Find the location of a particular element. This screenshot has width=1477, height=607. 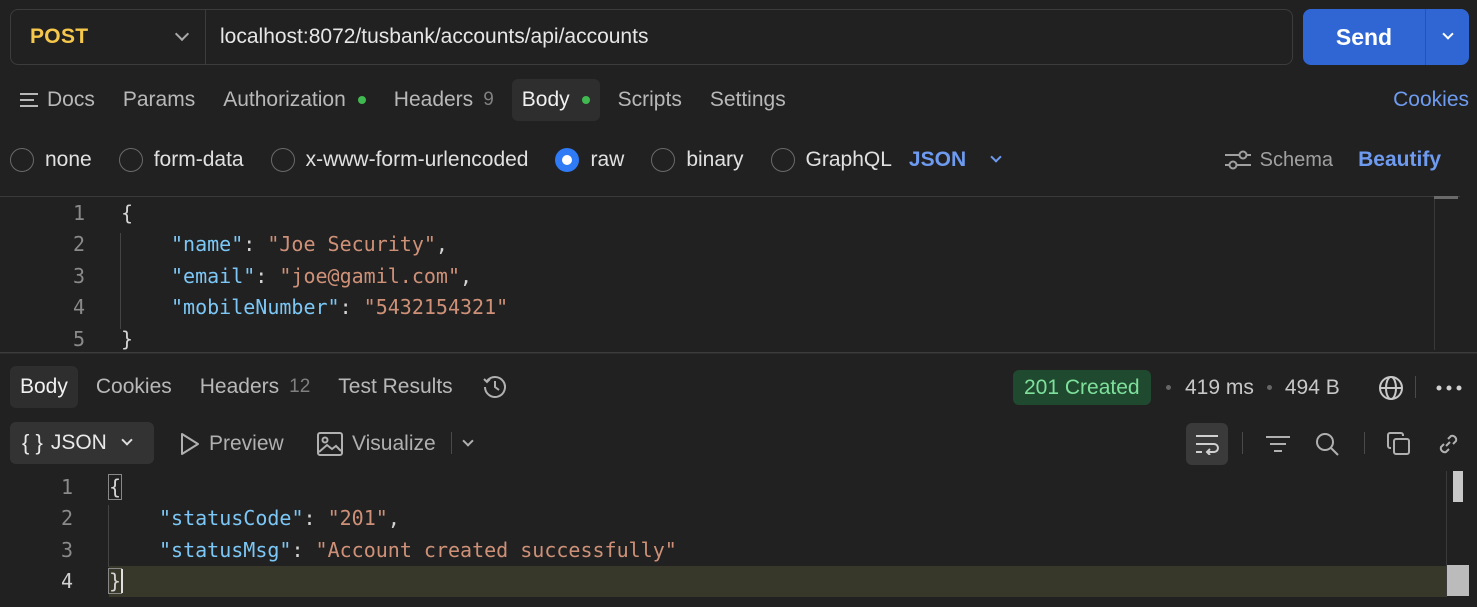

line-number: 5 is located at coordinates (78, 338).